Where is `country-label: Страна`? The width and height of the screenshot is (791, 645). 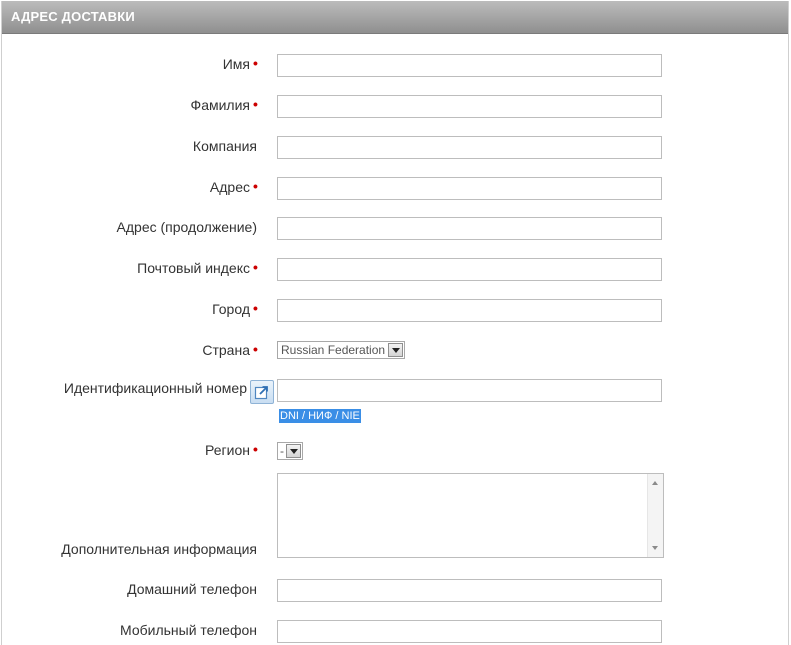
country-label: Страна is located at coordinates (226, 350).